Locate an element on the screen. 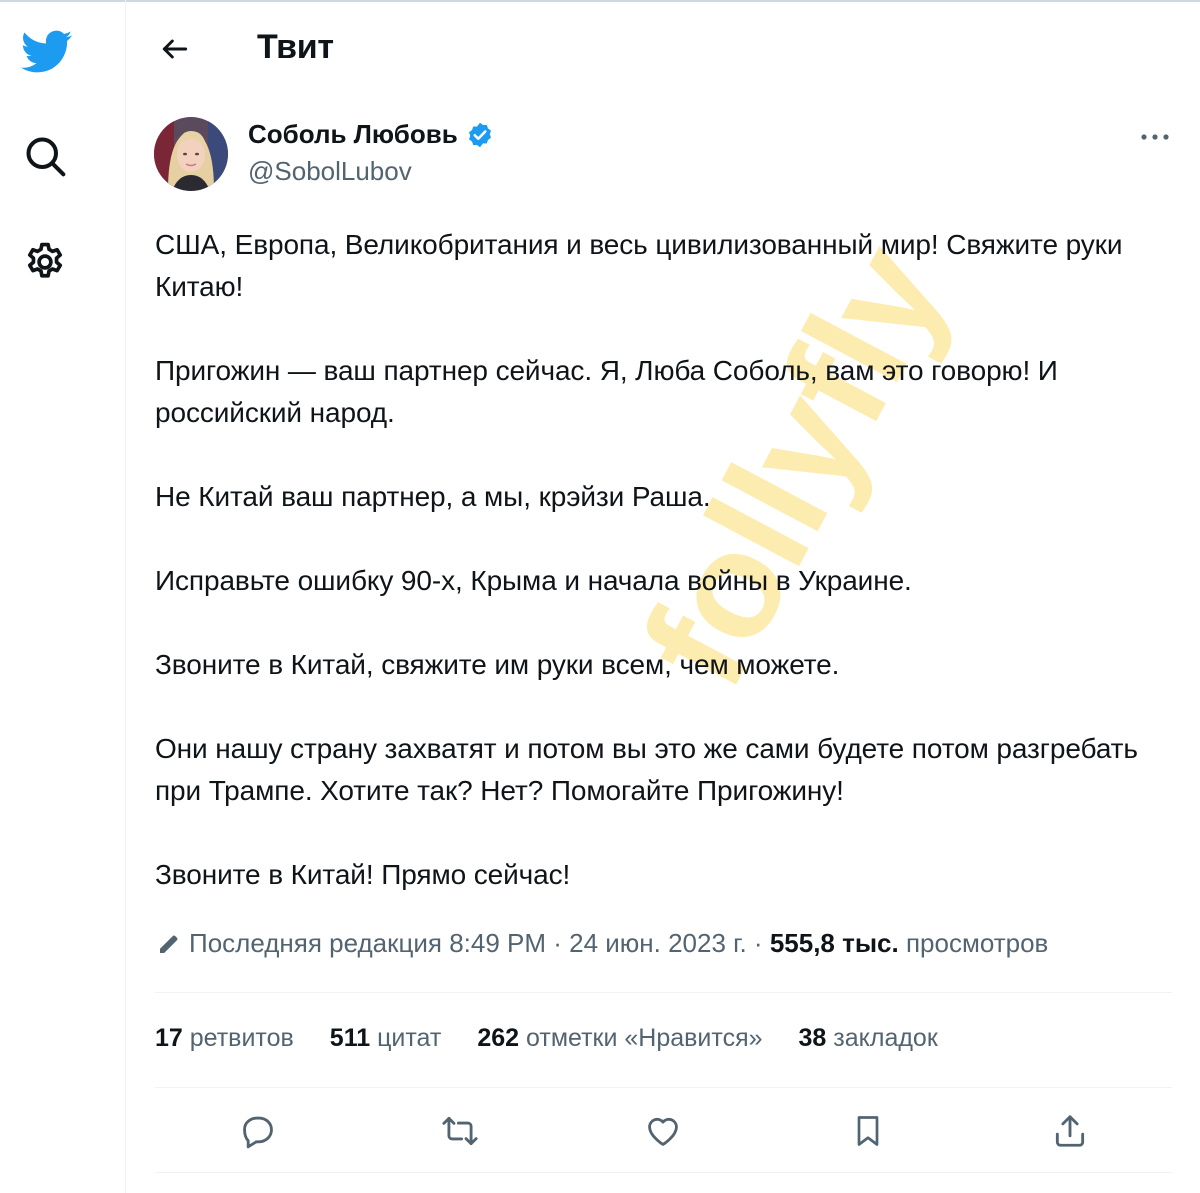  more-button is located at coordinates (1155, 137).